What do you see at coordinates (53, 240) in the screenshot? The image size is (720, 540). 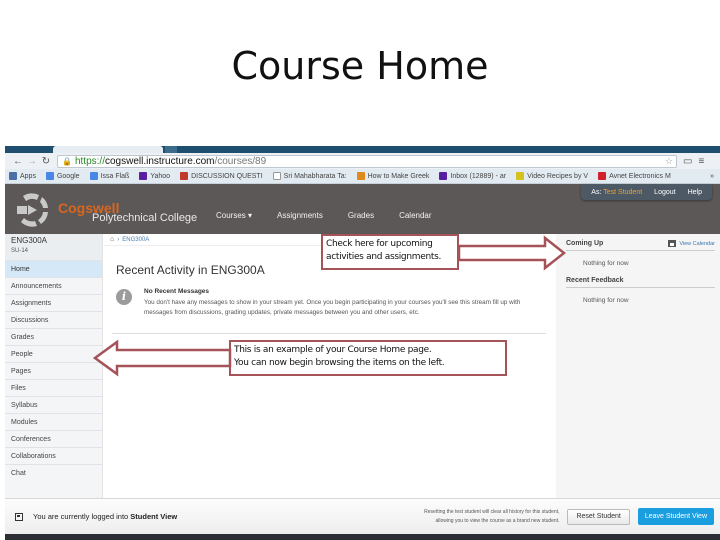 I see `course-code: ENG300A` at bounding box center [53, 240].